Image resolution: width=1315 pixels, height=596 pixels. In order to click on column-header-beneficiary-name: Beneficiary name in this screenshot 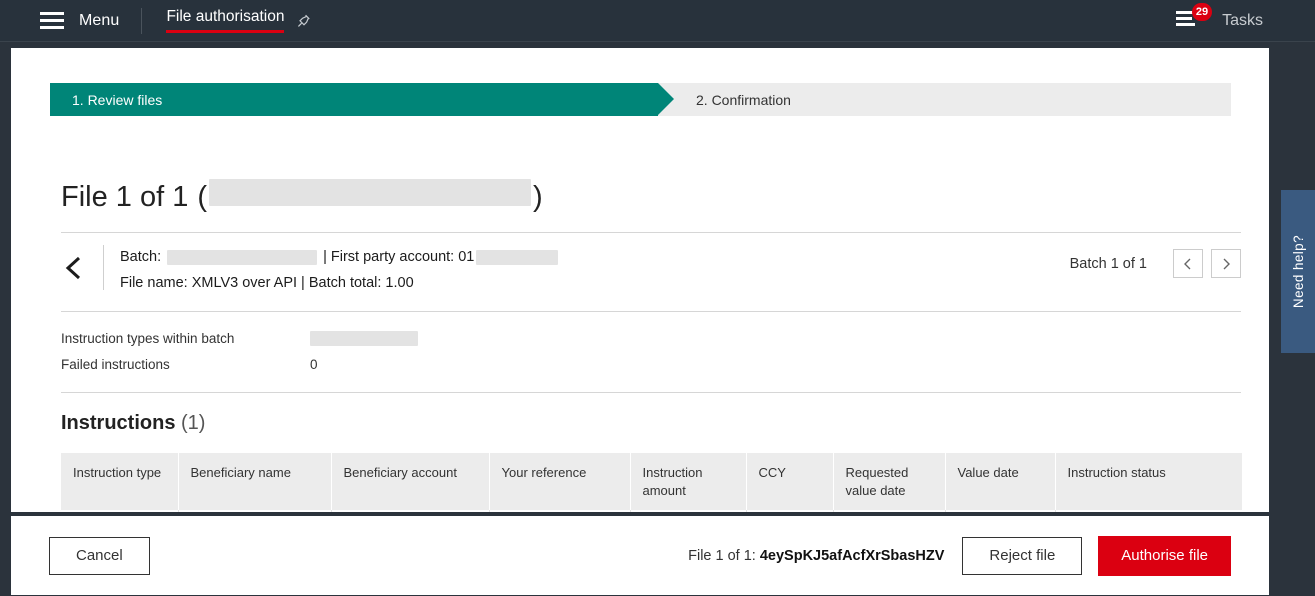, I will do `click(255, 482)`.